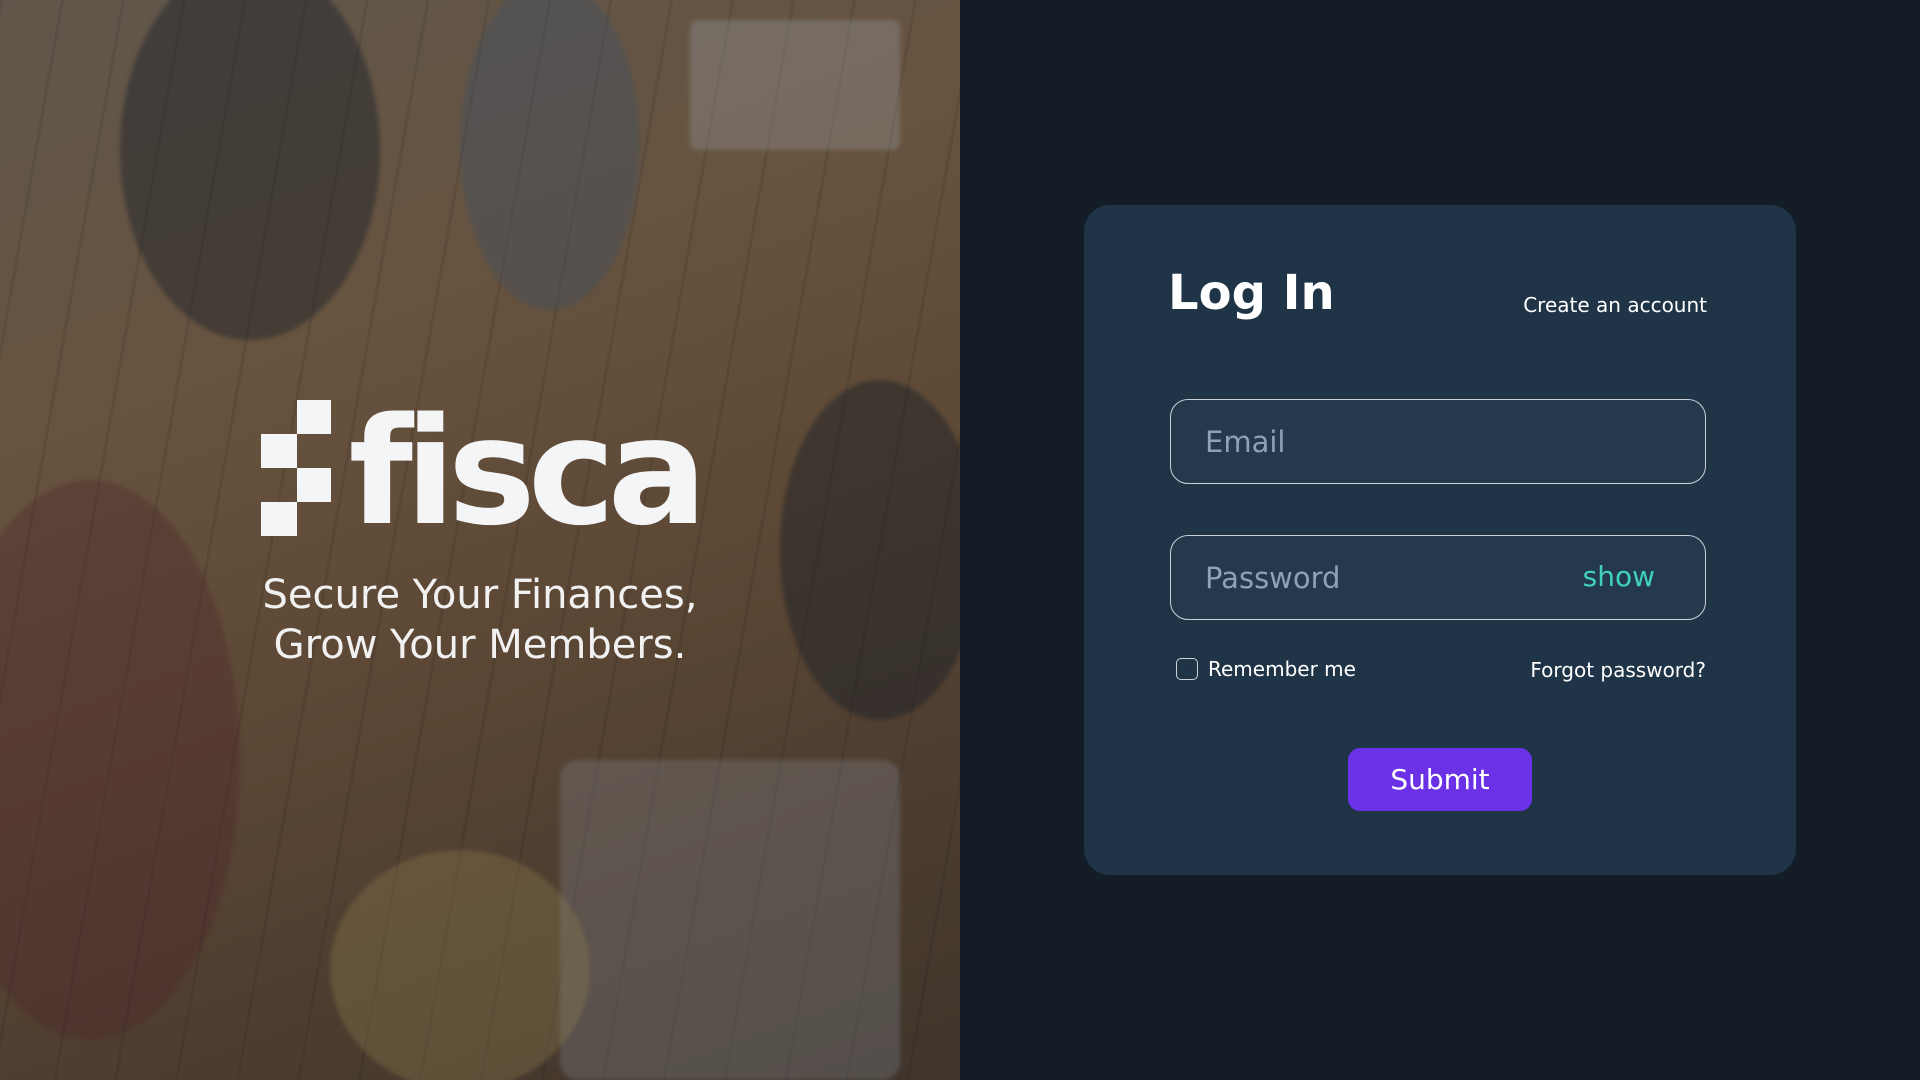 This screenshot has width=1920, height=1080. I want to click on brand-name: fisca, so click(528, 472).